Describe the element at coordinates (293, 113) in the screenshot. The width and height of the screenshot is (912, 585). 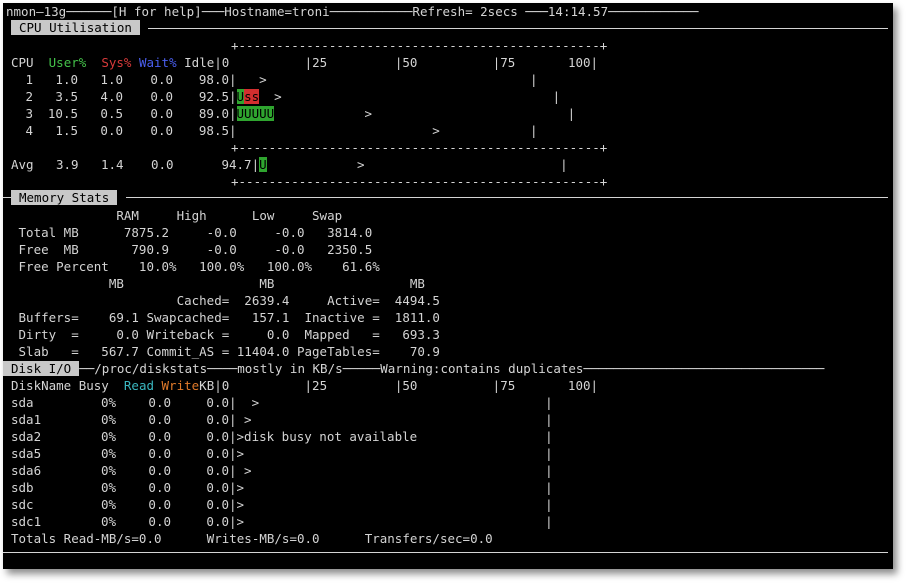
I see `cpu-row: 3 10.5 0.5 0.0 89.0|UUUUU > |` at that location.